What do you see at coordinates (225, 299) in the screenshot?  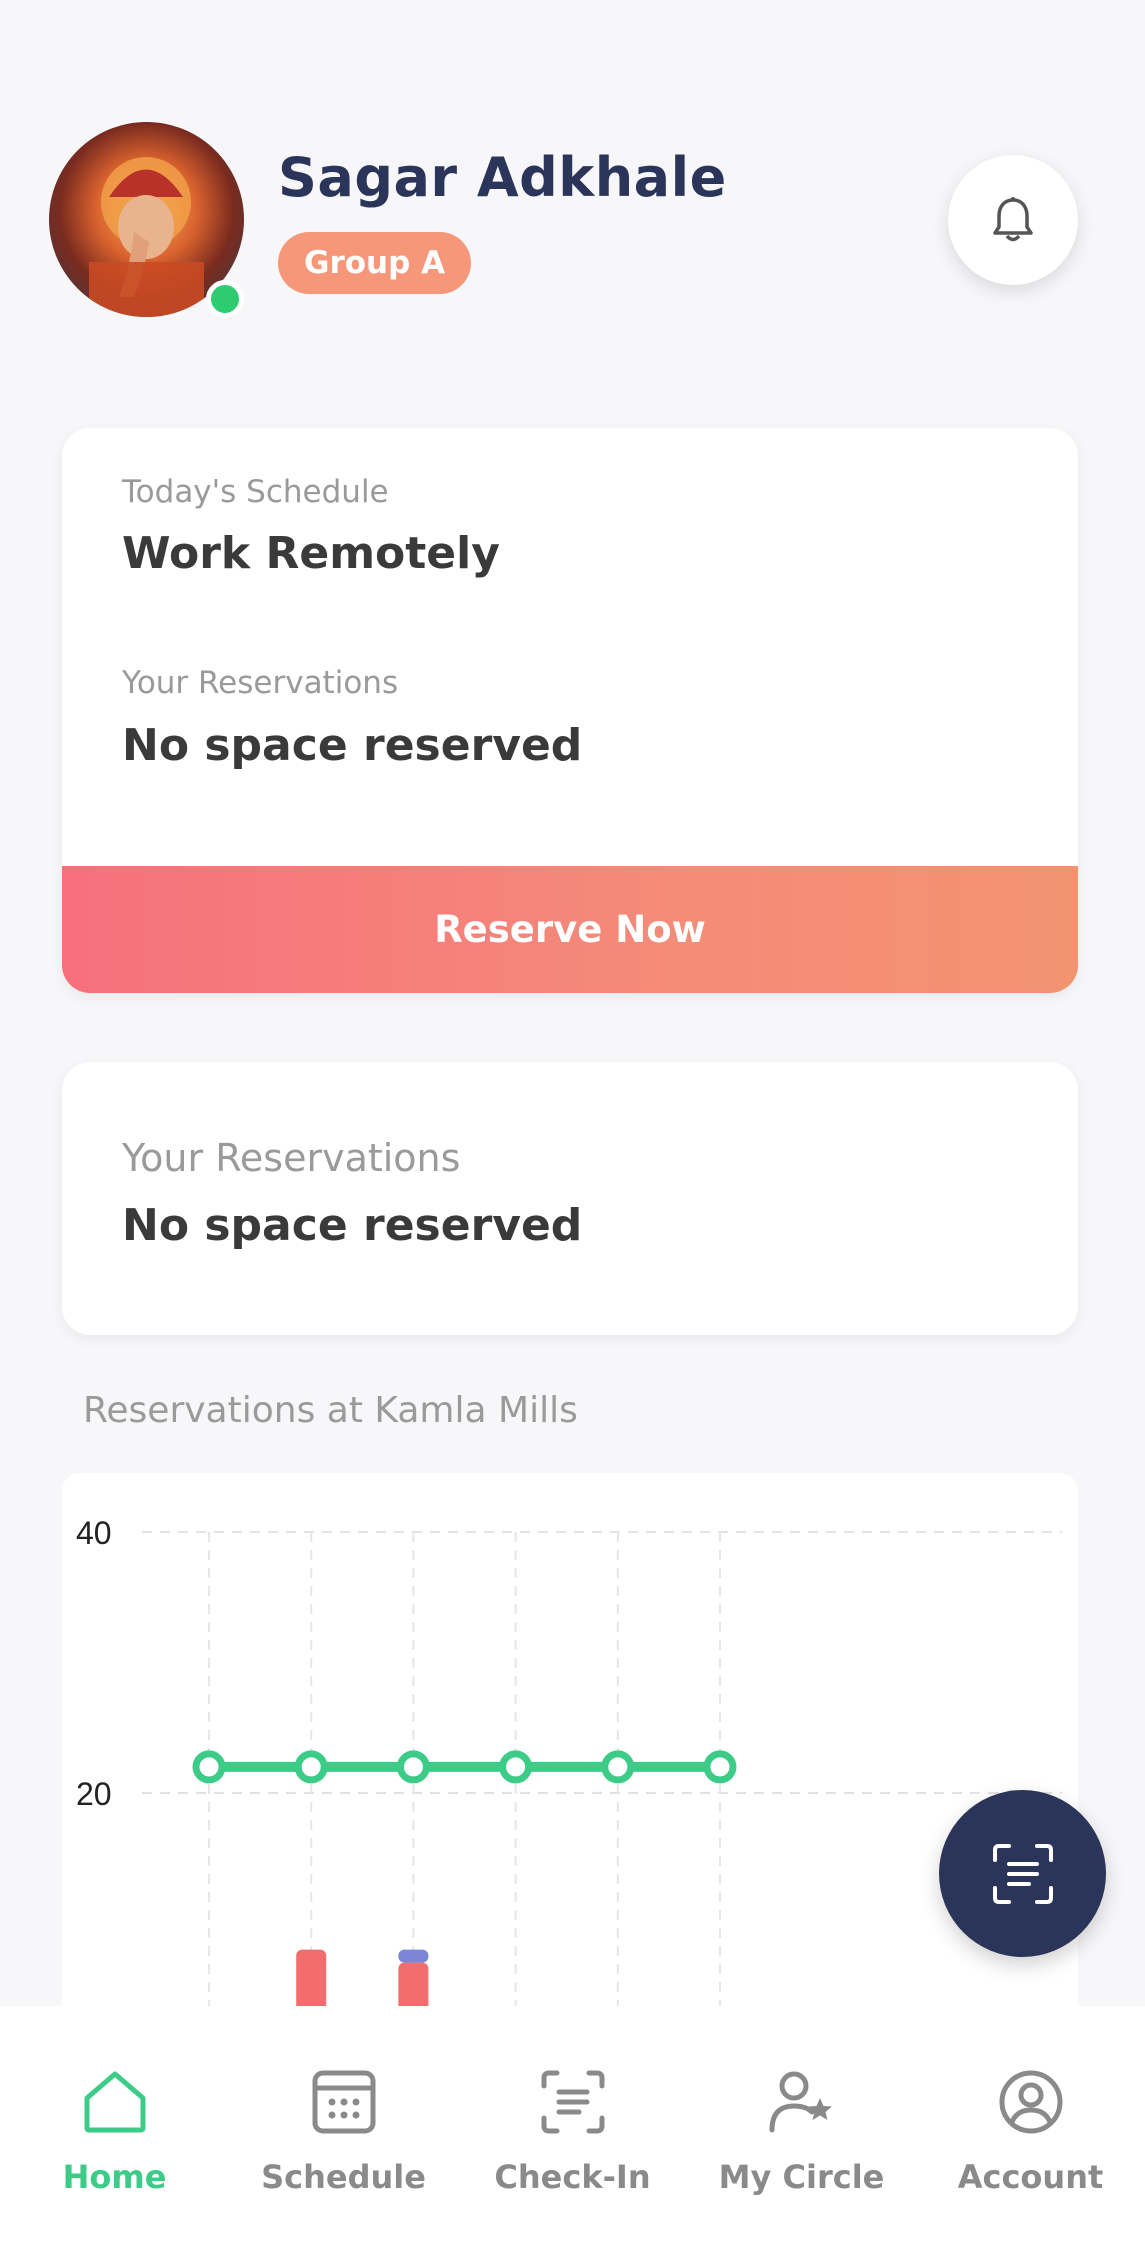 I see `online-status-dot` at bounding box center [225, 299].